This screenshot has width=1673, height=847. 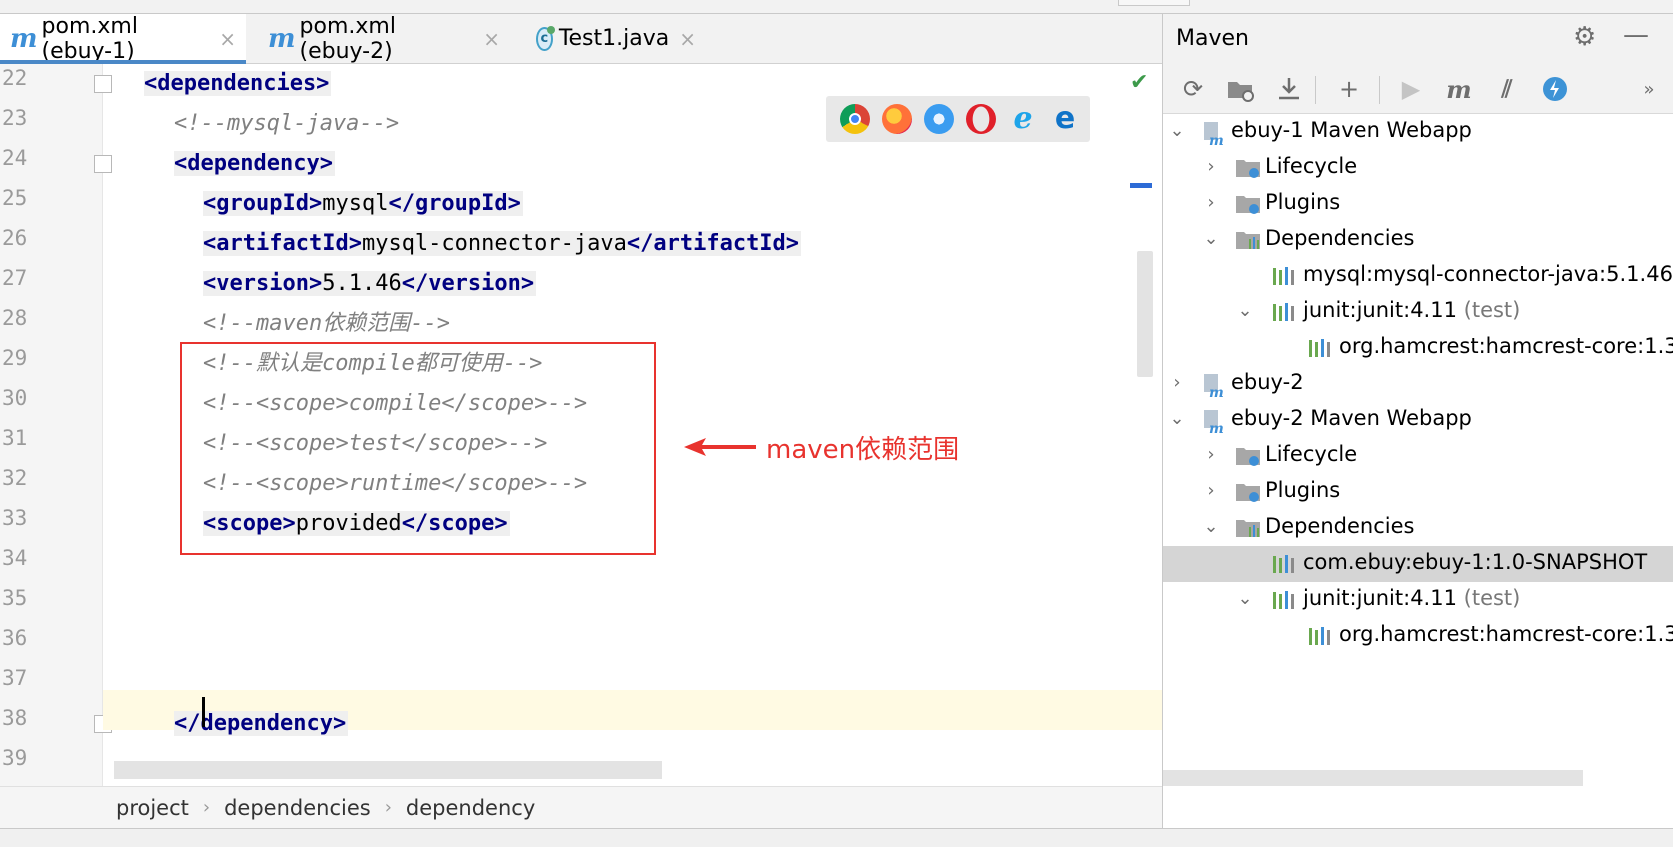 I want to click on ie-icon: e, so click(x=1023, y=119).